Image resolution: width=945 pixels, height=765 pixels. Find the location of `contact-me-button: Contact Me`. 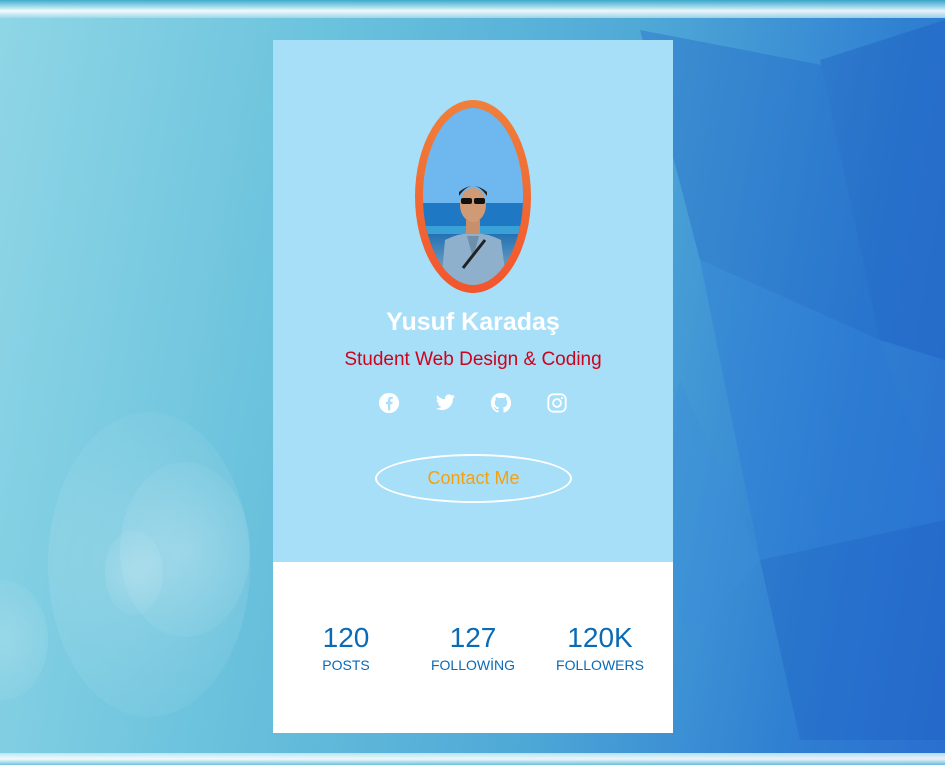

contact-me-button: Contact Me is located at coordinates (473, 478).